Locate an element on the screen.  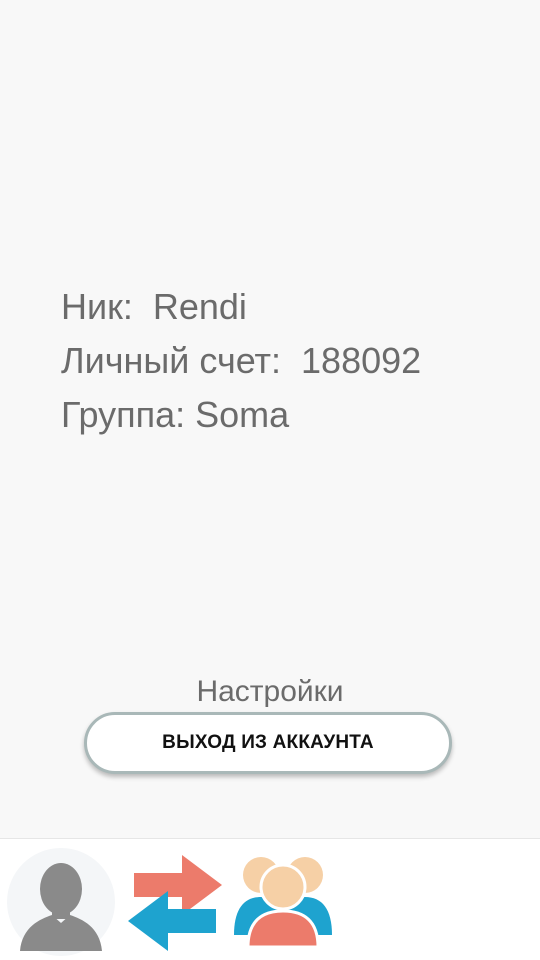
nav-profile-tab is located at coordinates (61, 902).